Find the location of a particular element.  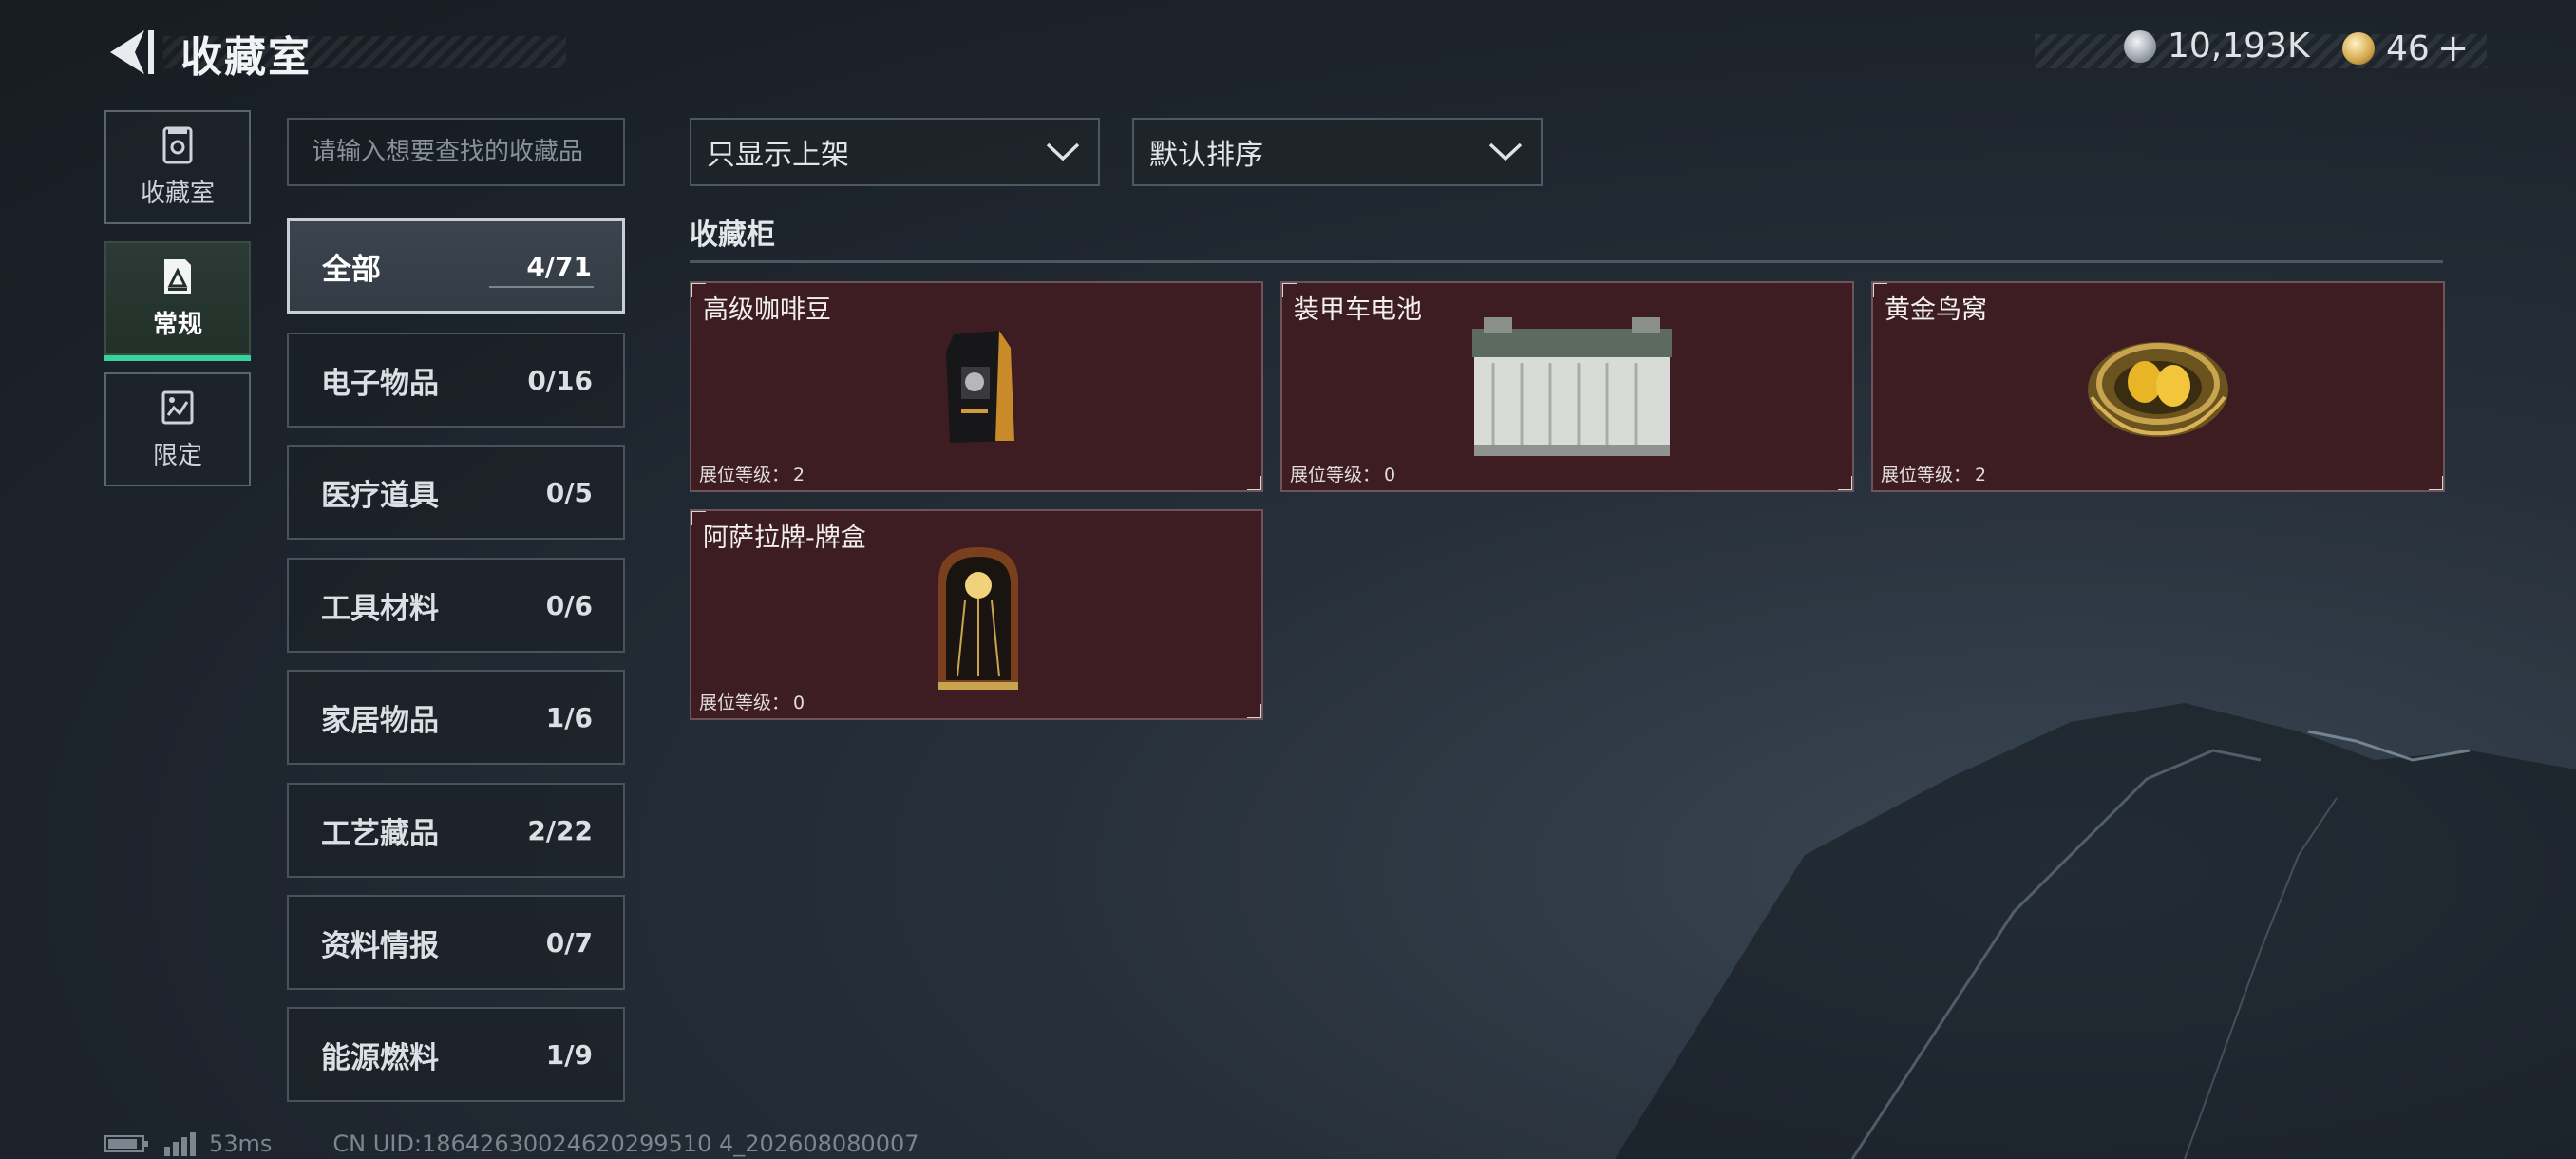

add-currency-button: + is located at coordinates (2453, 48).